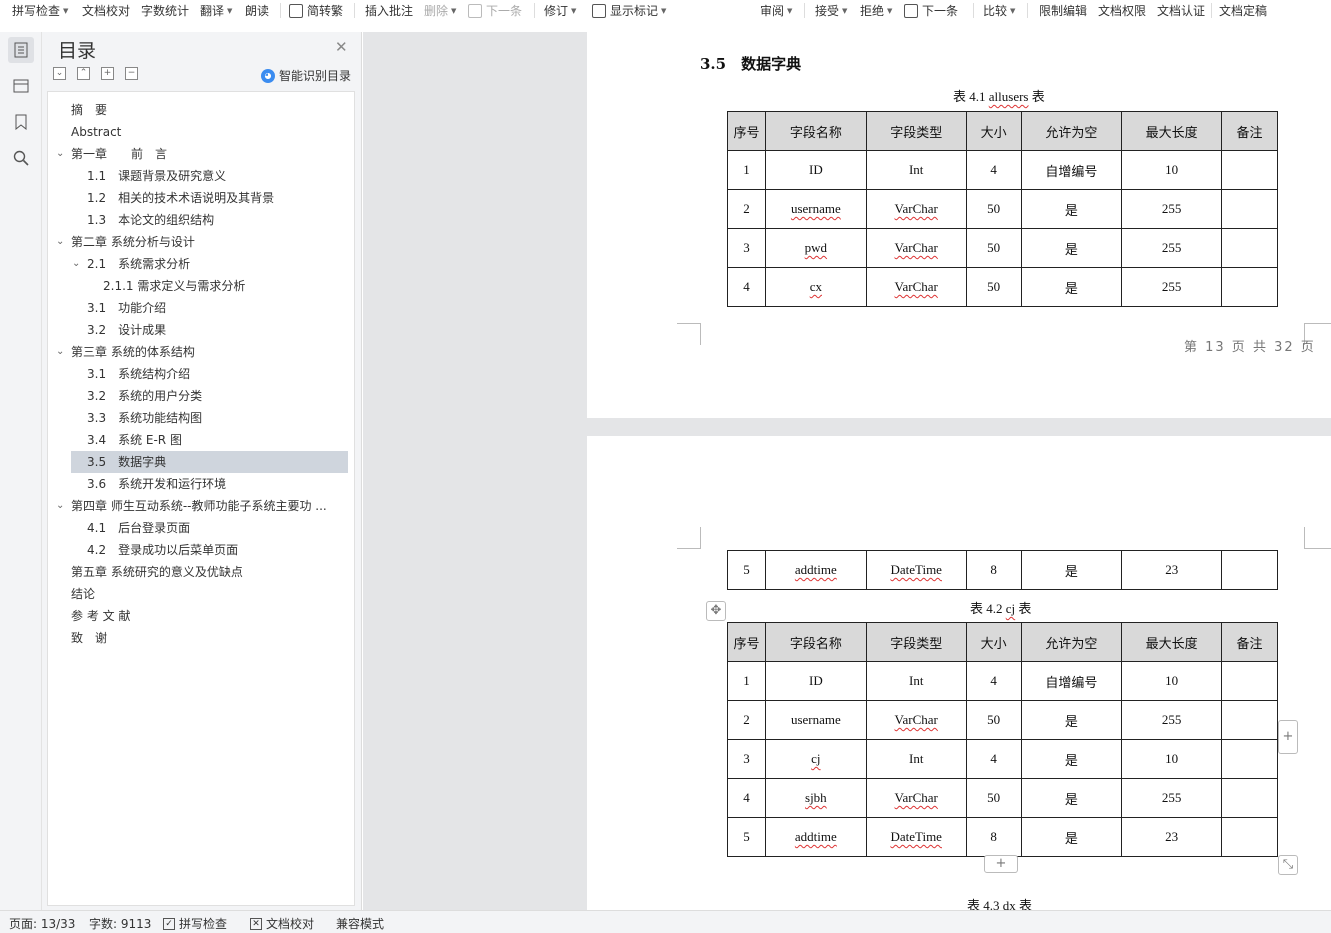 The width and height of the screenshot is (1331, 933). I want to click on compare-button: 比较 ▼, so click(999, 11).